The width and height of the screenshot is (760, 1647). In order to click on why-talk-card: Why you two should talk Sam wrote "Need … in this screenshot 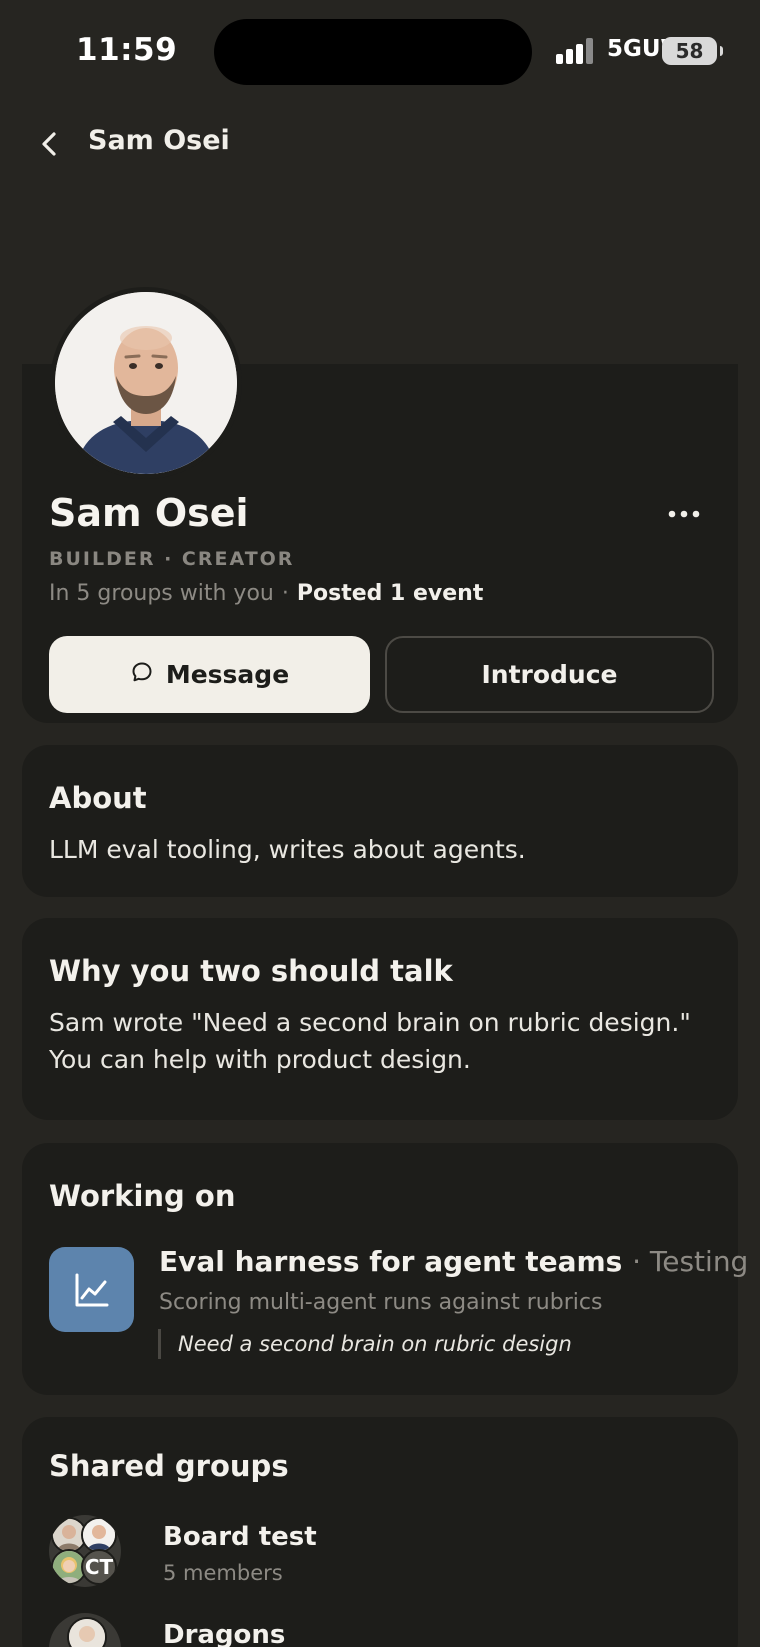, I will do `click(380, 1019)`.